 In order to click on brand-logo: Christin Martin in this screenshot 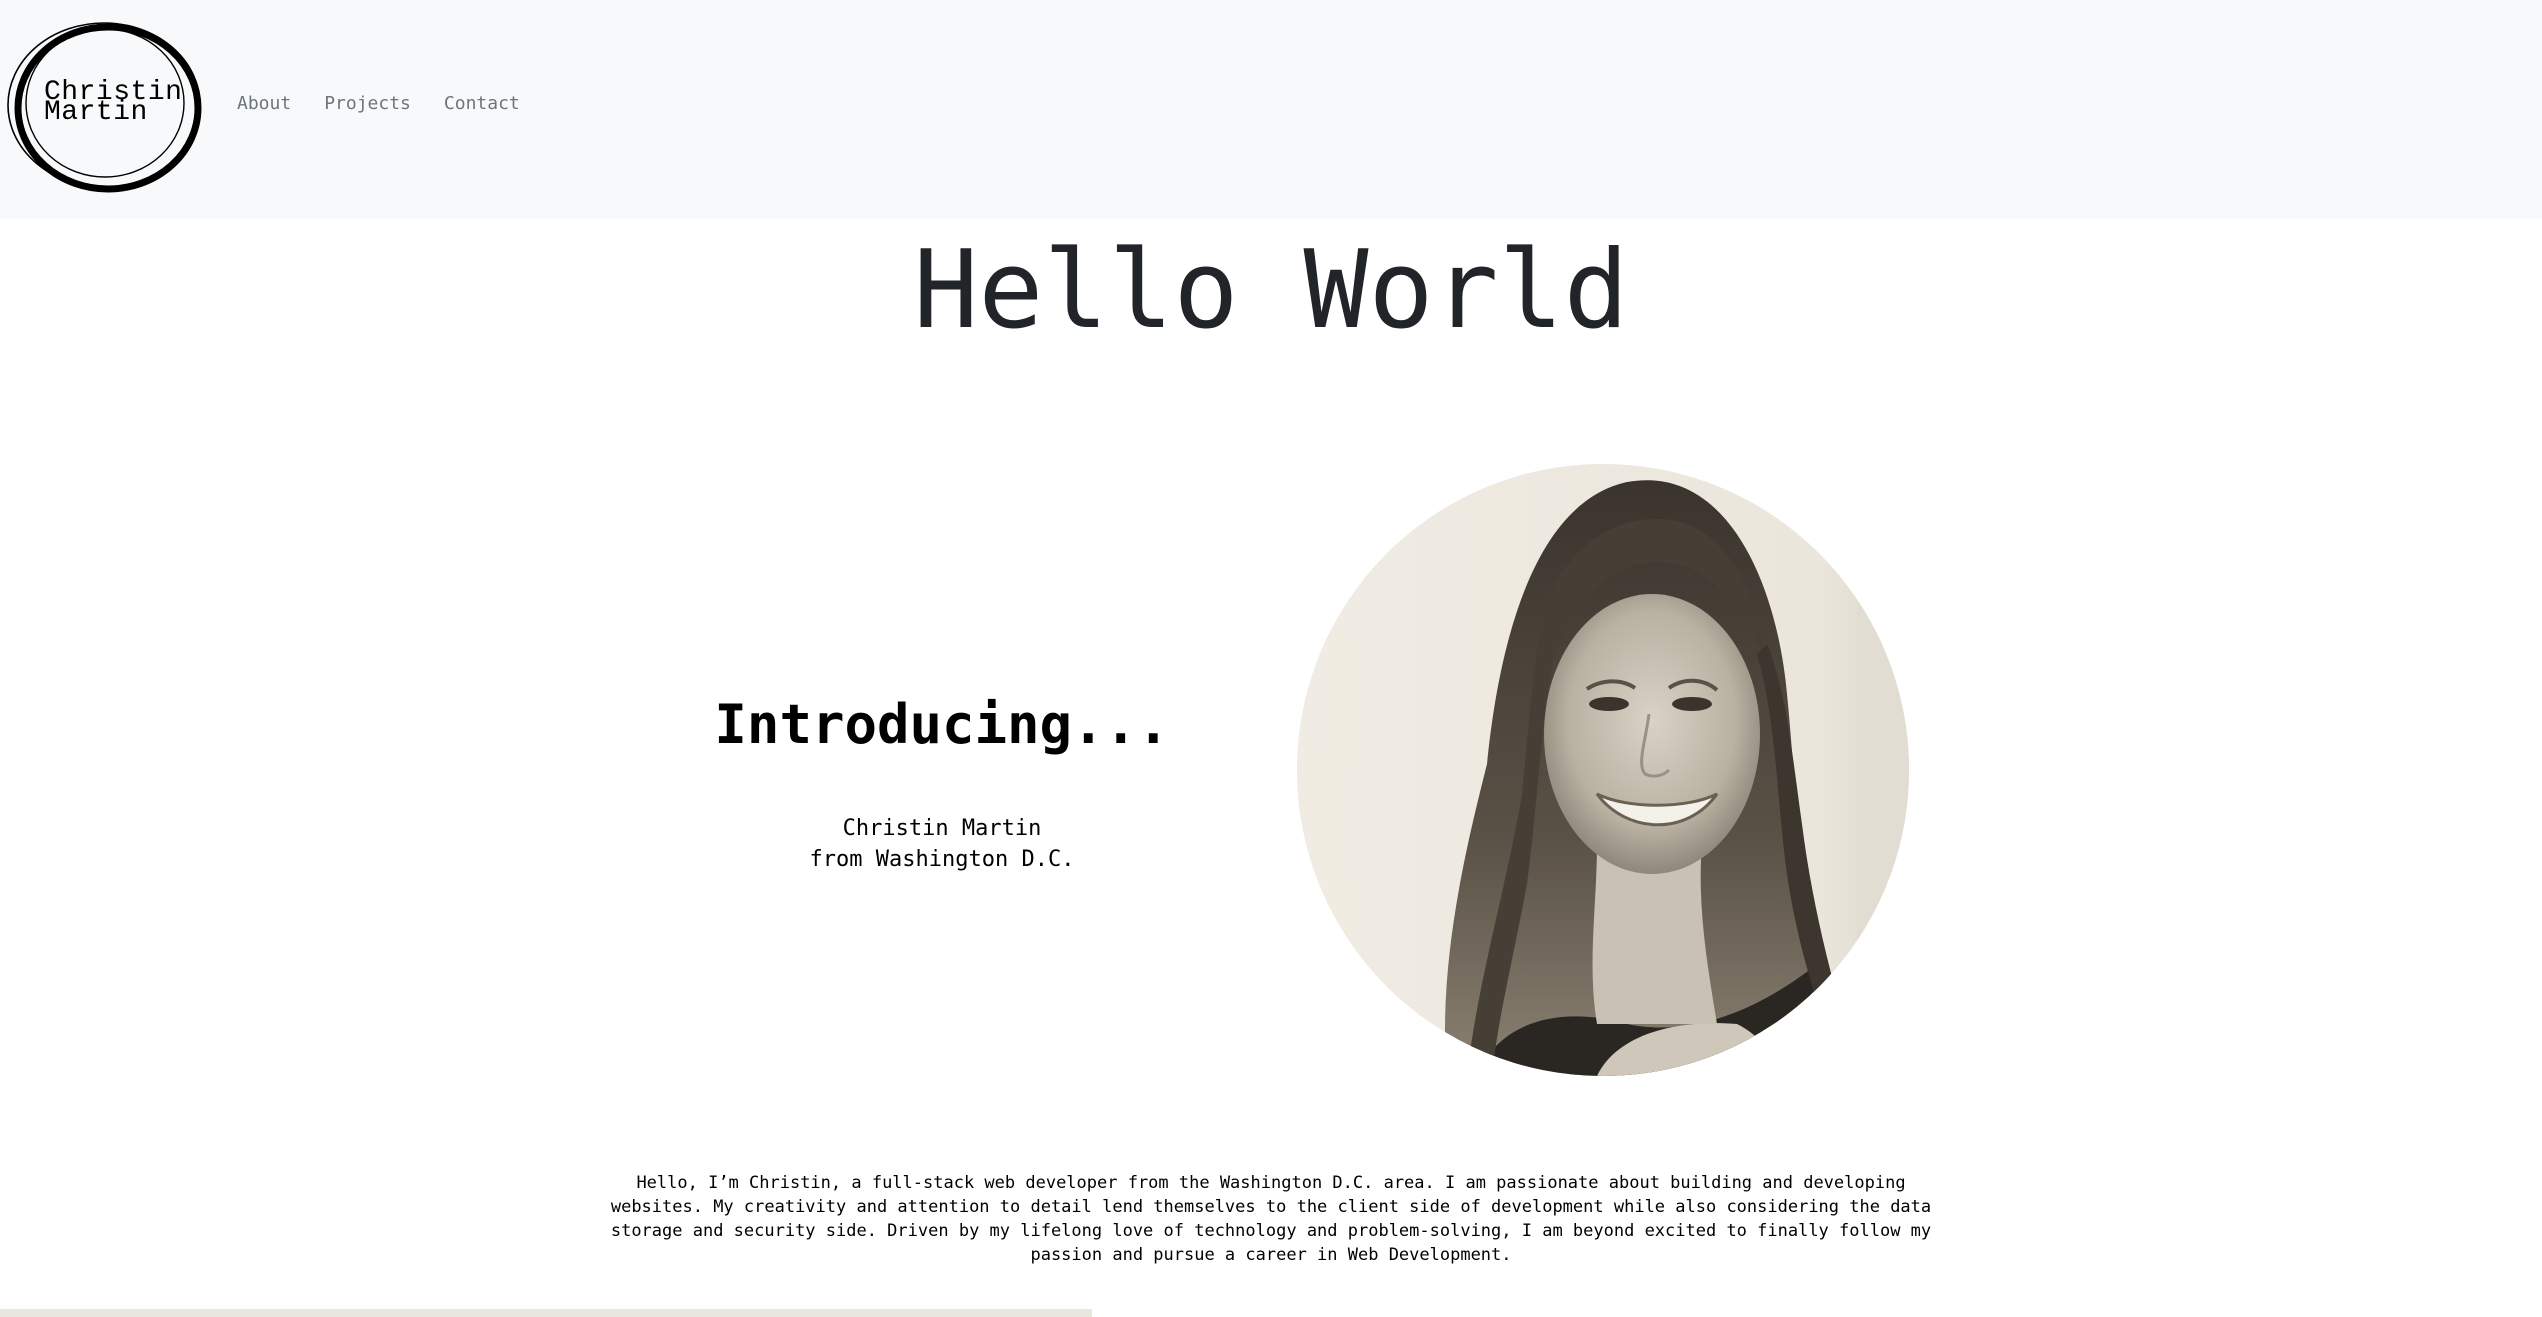, I will do `click(105, 106)`.